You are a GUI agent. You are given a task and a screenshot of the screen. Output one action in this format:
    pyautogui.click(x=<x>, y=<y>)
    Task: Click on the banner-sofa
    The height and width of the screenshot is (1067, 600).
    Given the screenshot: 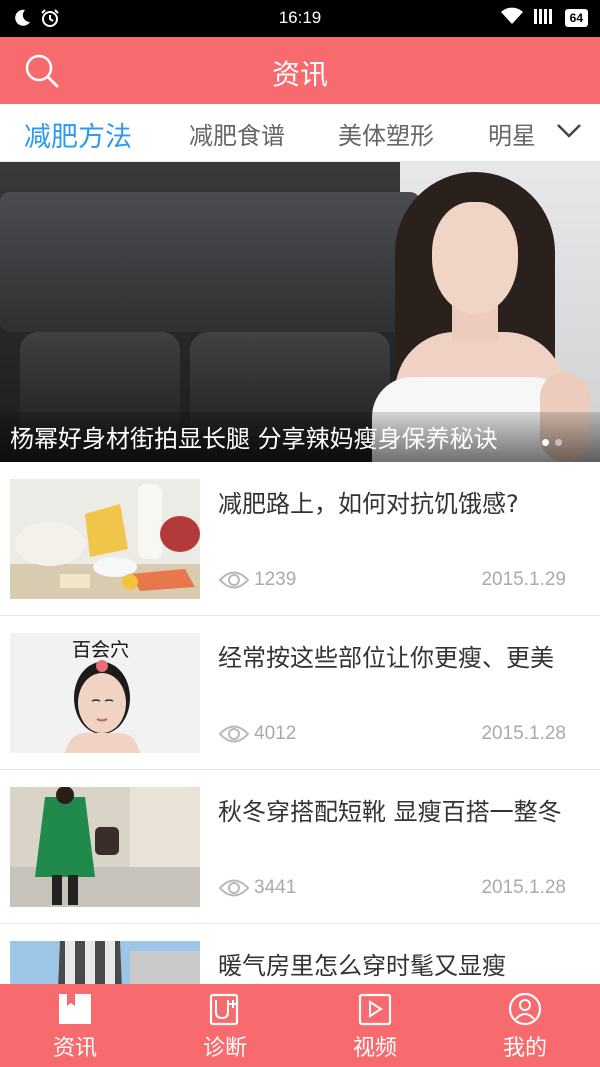 What is the action you would take?
    pyautogui.click(x=210, y=262)
    